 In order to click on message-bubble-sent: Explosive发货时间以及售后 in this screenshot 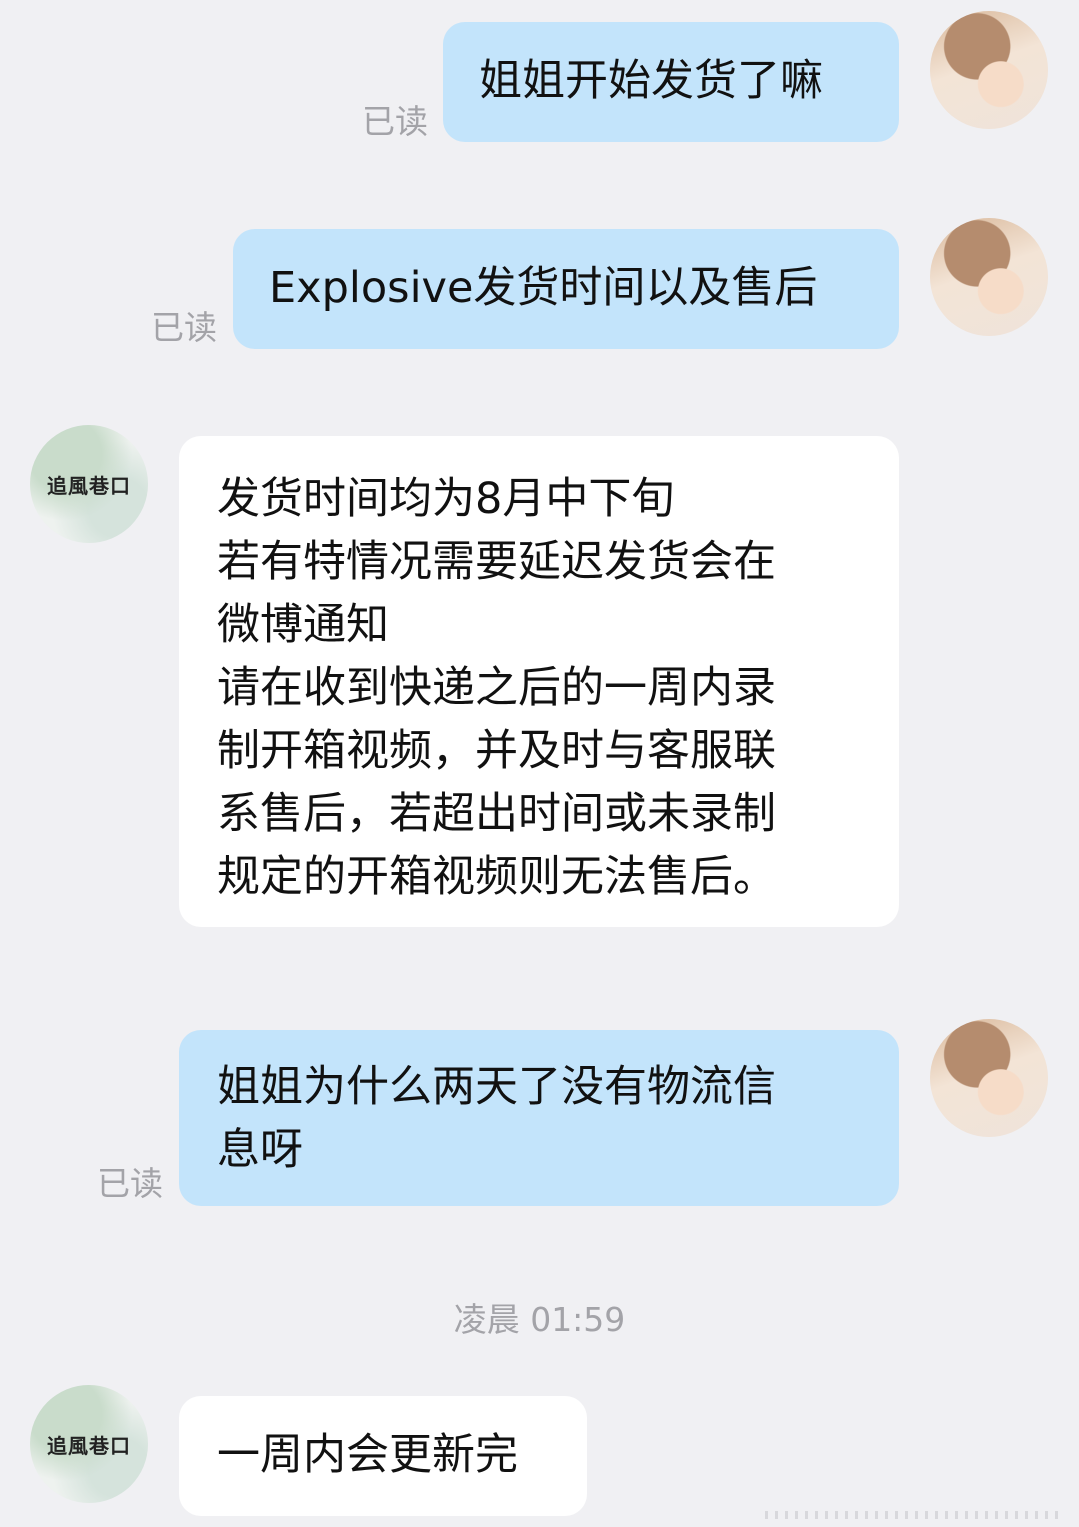, I will do `click(566, 289)`.